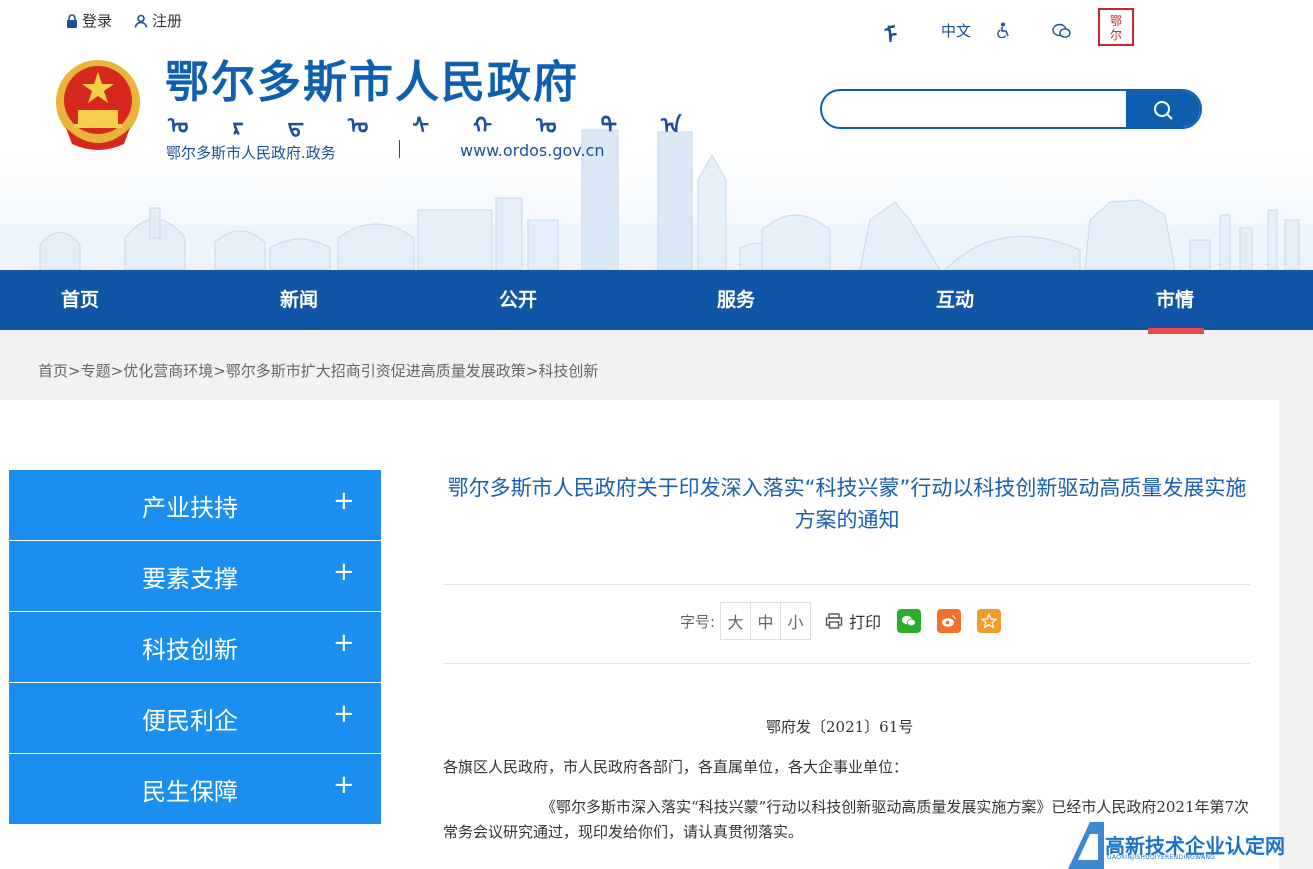  Describe the element at coordinates (1116, 21) in the screenshot. I see `svg-text: 鄂` at that location.